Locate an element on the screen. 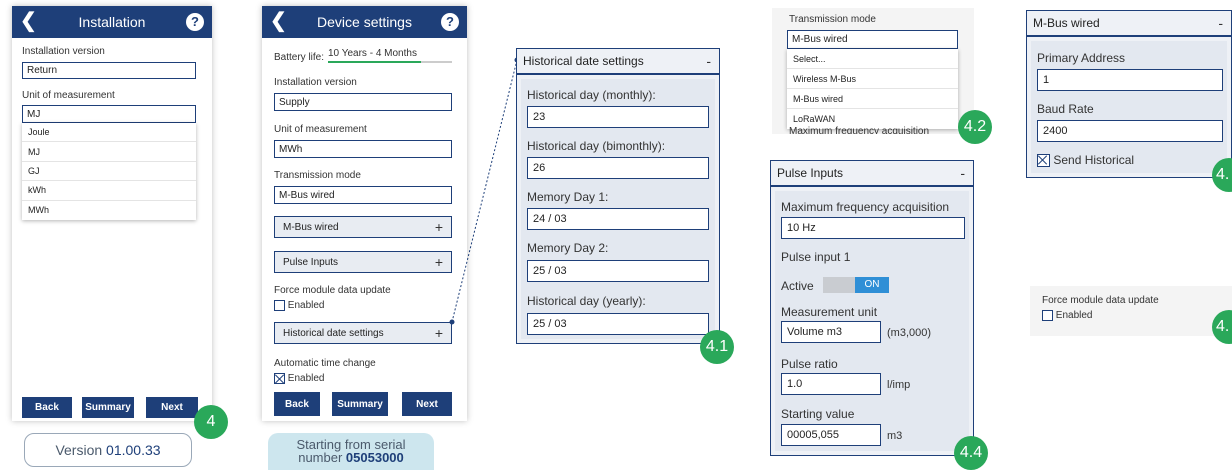 This screenshot has height=470, width=1232. unit-select: MJ is located at coordinates (109, 114).